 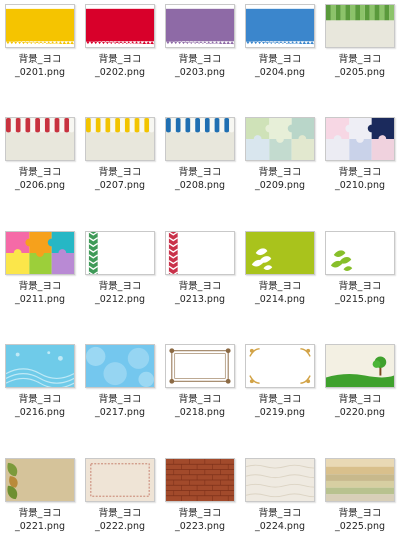 What do you see at coordinates (120, 253) in the screenshot?
I see `green-zigzag-border-thumbnail` at bounding box center [120, 253].